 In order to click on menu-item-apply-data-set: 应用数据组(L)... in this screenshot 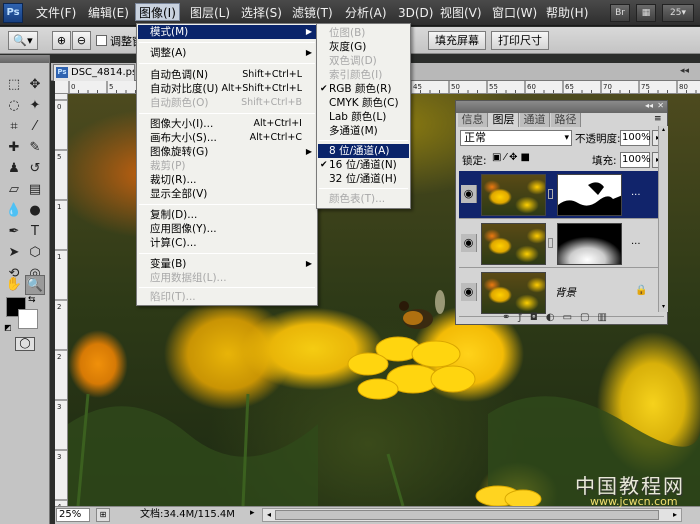, I will do `click(227, 278)`.